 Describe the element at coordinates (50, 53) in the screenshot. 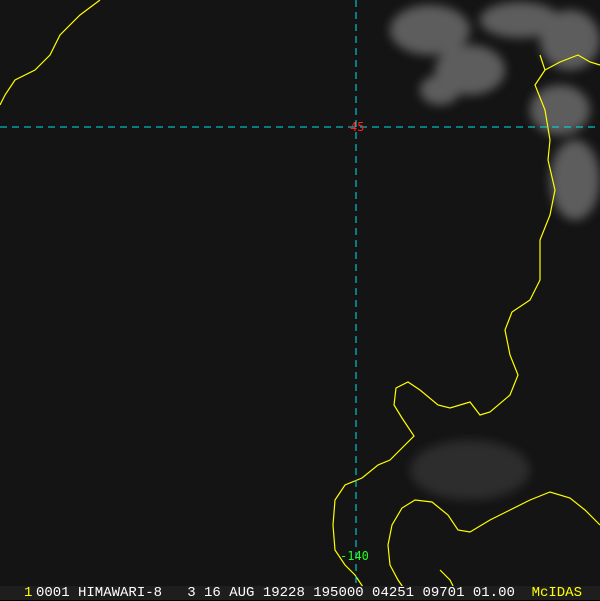

I see `coastline-northwest` at that location.